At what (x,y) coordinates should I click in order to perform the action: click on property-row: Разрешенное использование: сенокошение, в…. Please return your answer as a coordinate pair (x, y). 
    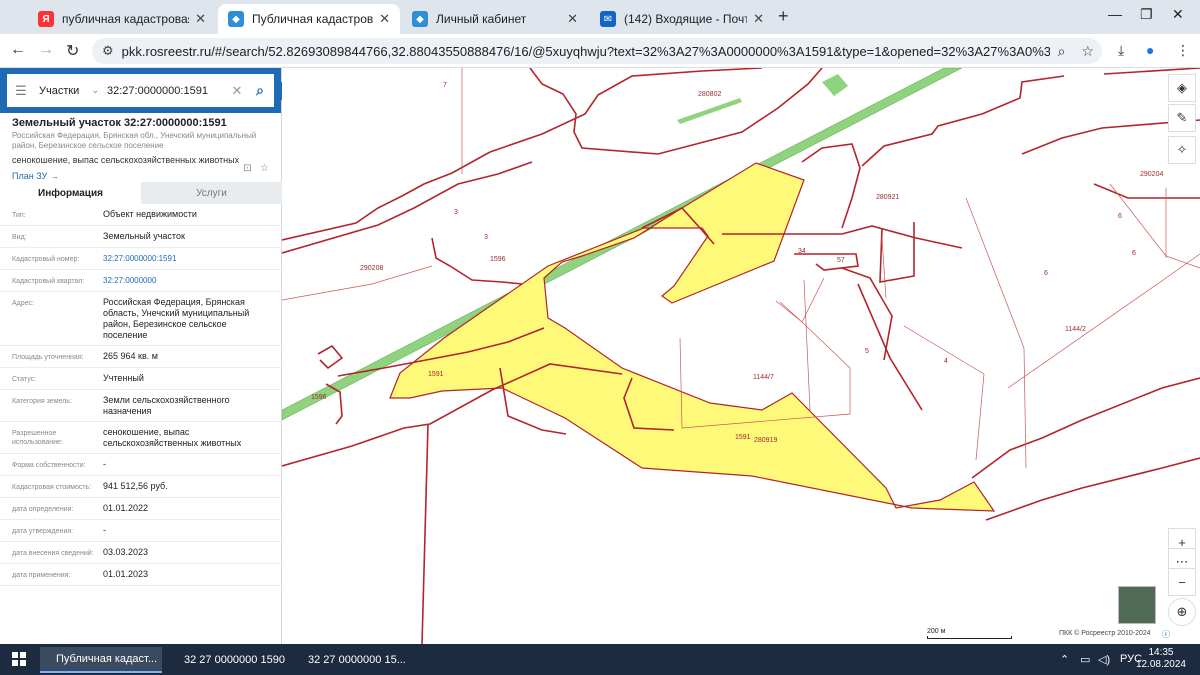
    Looking at the image, I should click on (141, 438).